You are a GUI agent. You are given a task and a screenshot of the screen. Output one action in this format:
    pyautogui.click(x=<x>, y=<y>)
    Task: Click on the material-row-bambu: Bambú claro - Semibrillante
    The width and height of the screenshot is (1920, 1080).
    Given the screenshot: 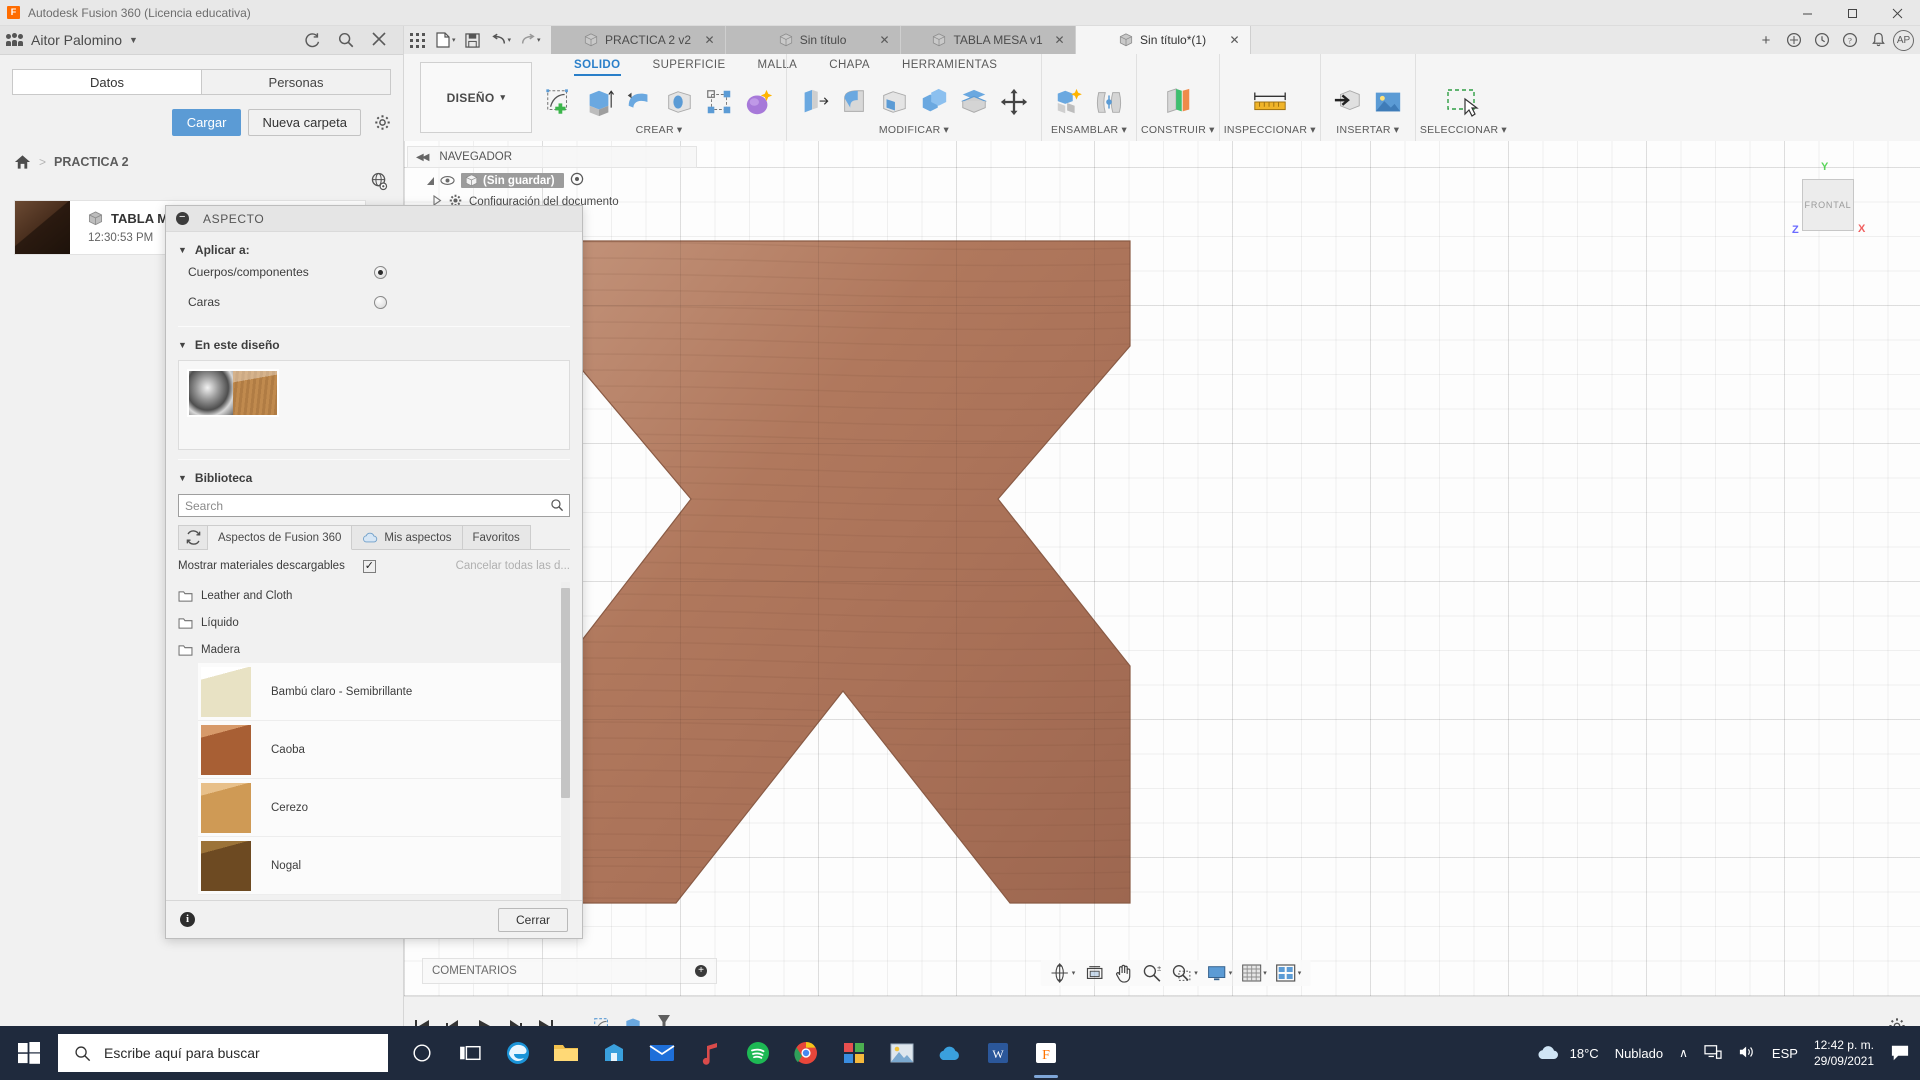 What is the action you would take?
    pyautogui.click(x=384, y=692)
    